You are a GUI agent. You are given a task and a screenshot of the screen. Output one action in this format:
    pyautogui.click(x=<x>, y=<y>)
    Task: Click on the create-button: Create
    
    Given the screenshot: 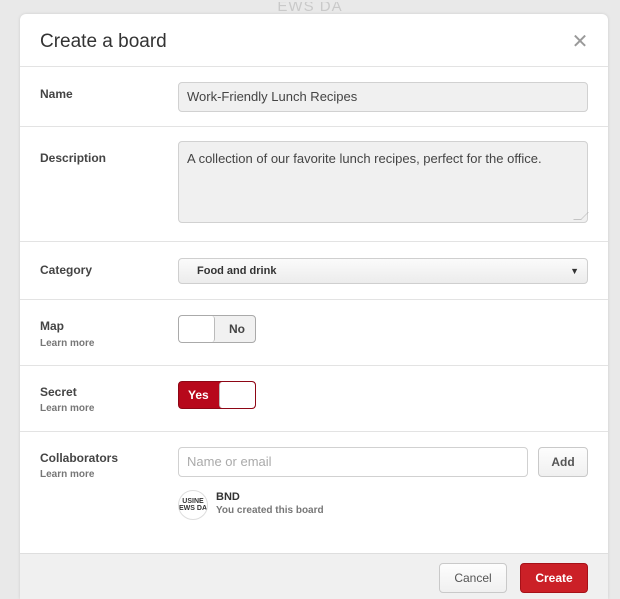 What is the action you would take?
    pyautogui.click(x=554, y=578)
    